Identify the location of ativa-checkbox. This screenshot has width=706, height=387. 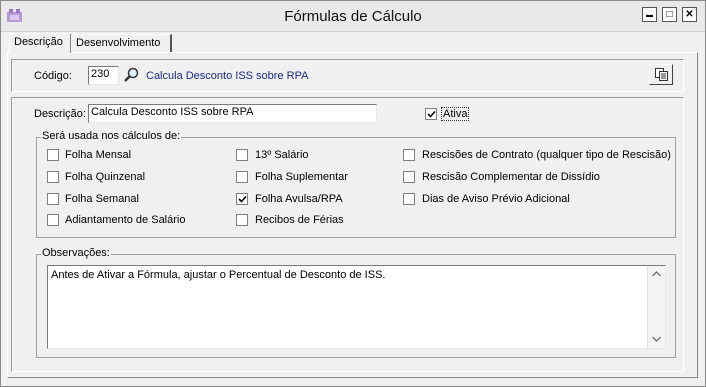
(431, 114).